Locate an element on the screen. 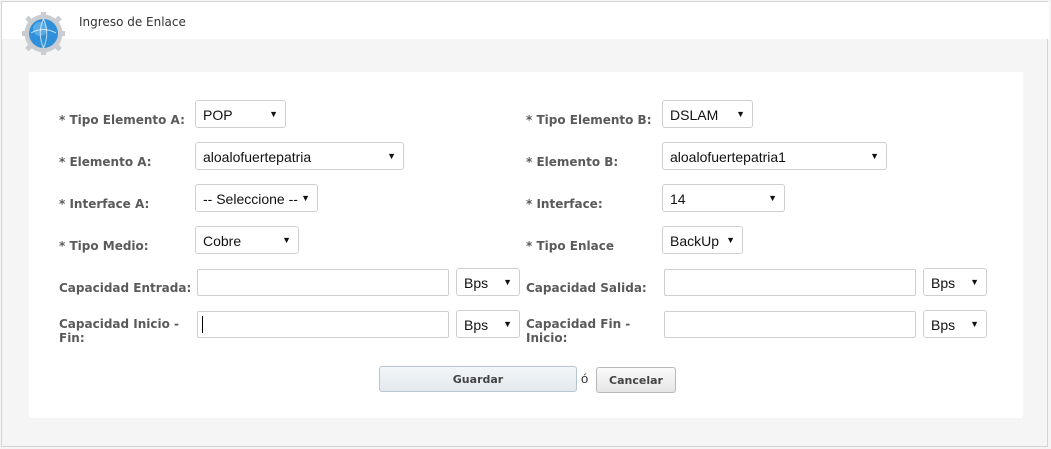 This screenshot has height=449, width=1051. interface-b-select: 14 ▼ is located at coordinates (723, 198).